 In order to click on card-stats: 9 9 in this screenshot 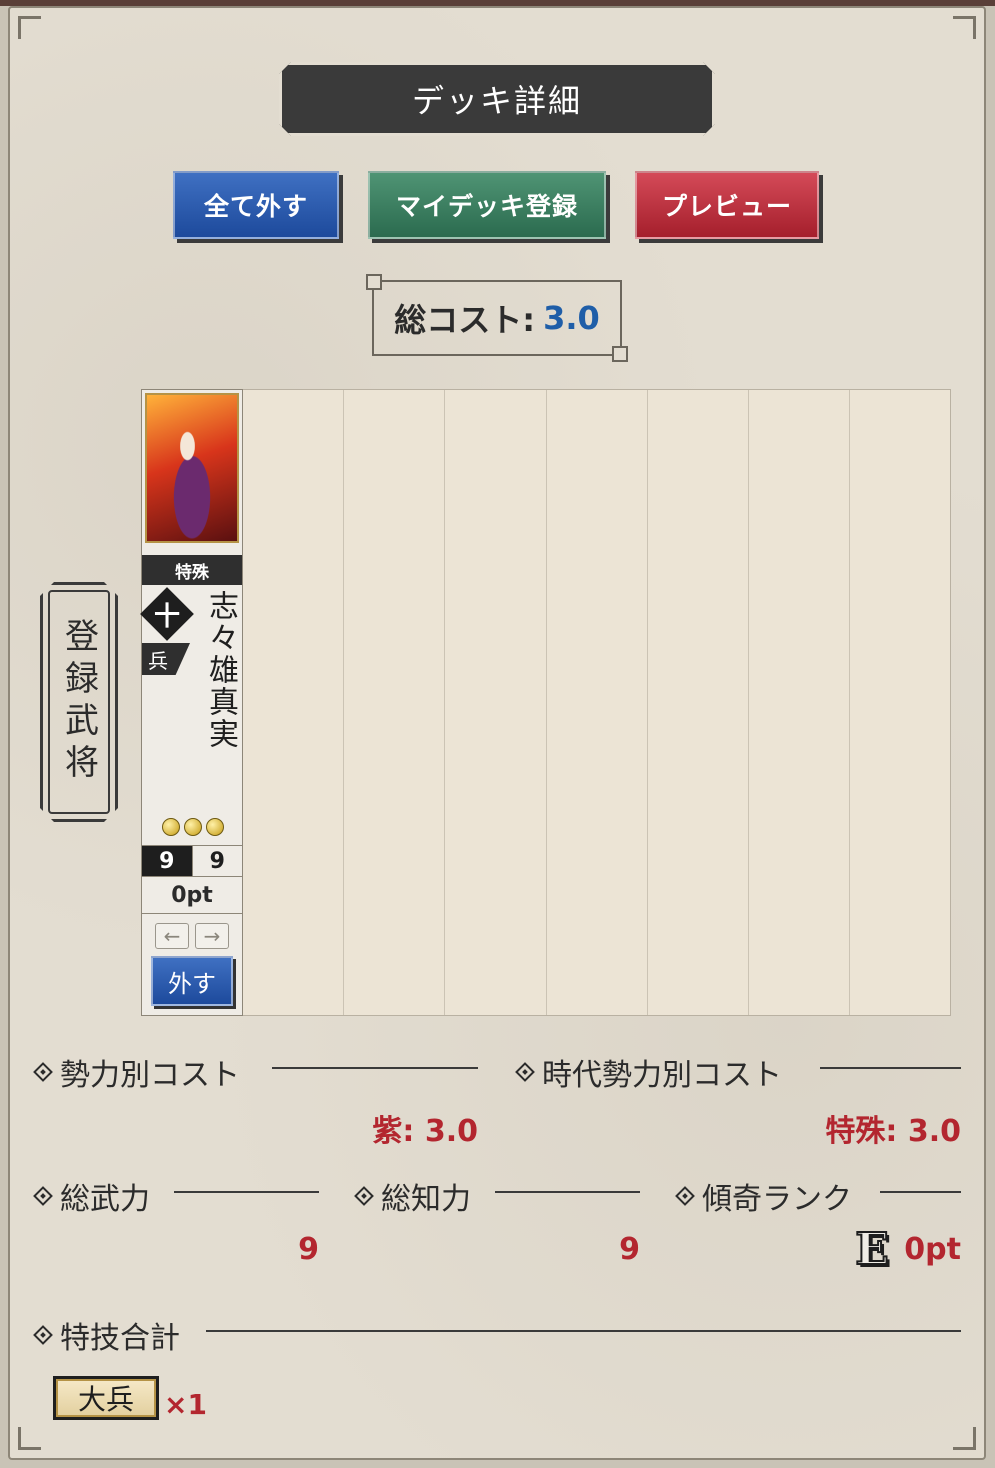, I will do `click(192, 861)`.